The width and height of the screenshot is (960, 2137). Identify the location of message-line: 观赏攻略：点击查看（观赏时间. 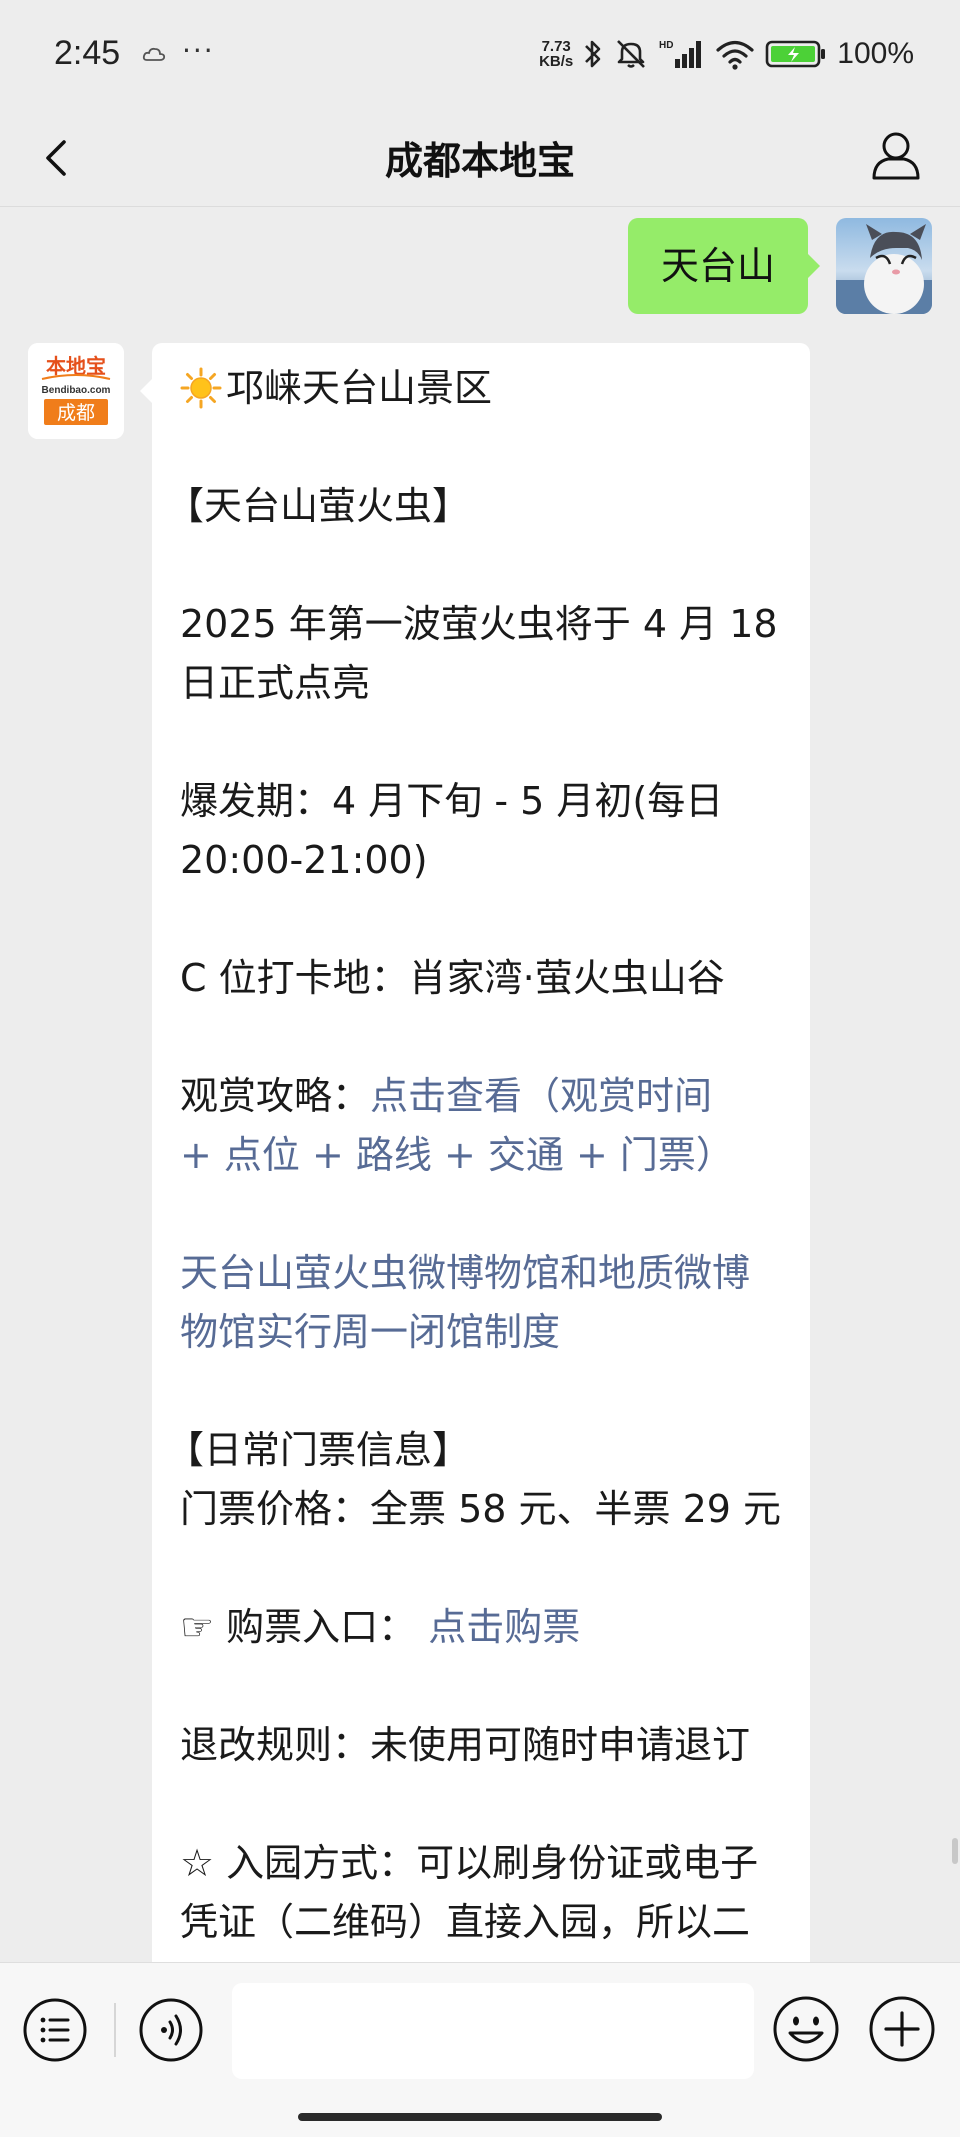
(484, 1096).